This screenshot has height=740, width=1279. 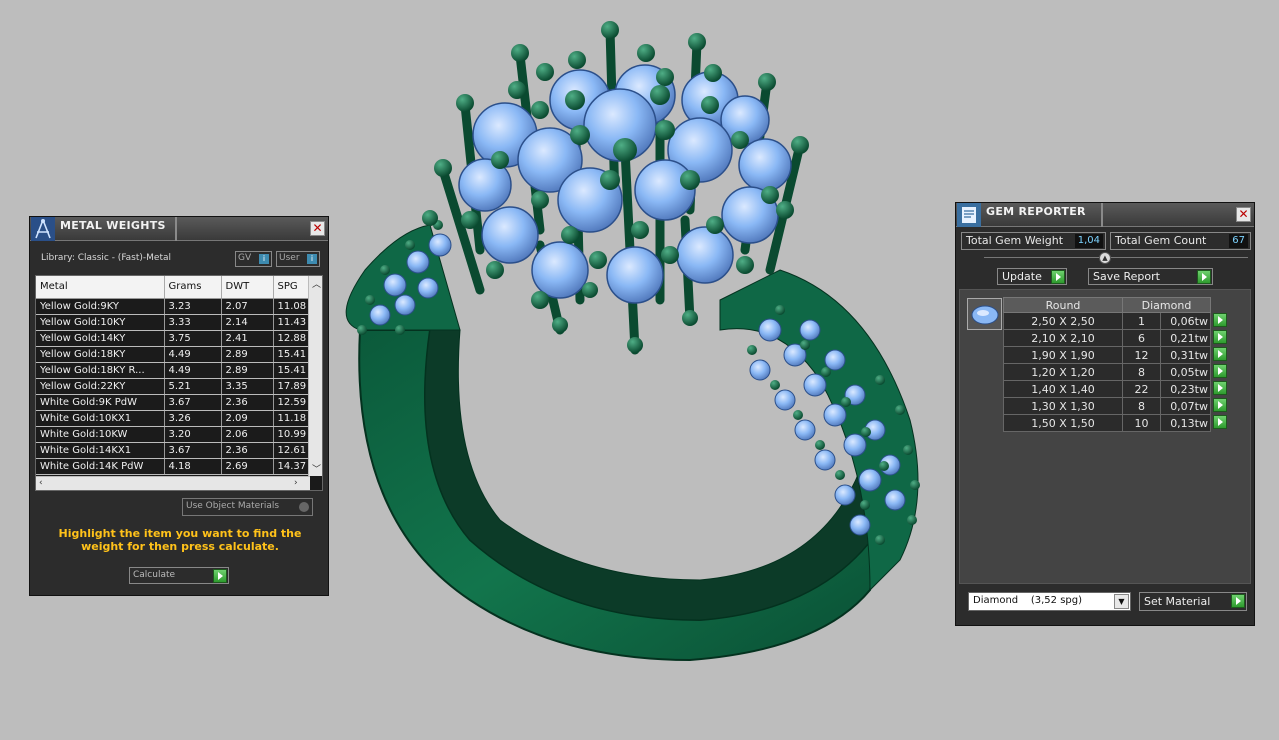 What do you see at coordinates (1063, 355) in the screenshot?
I see `gem-size-cell: 1,90 X 1,90` at bounding box center [1063, 355].